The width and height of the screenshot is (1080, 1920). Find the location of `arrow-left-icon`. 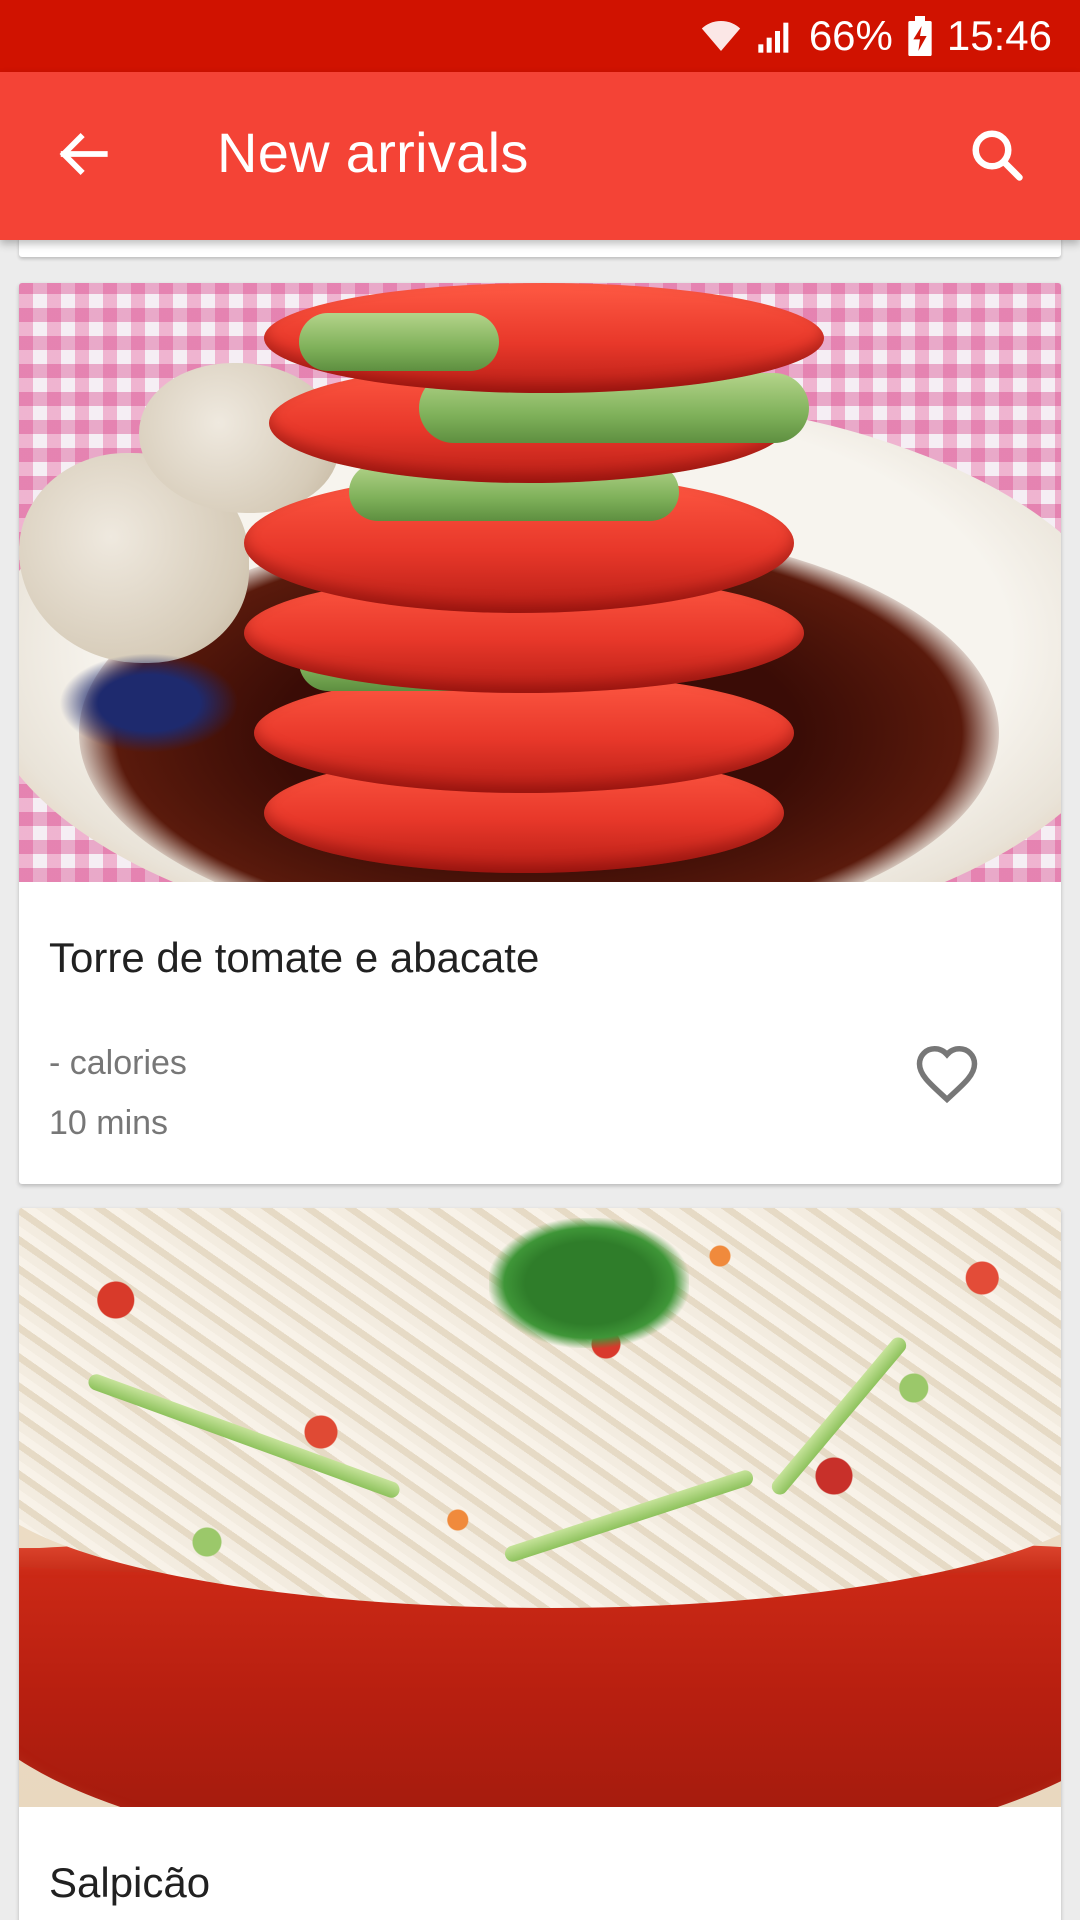

arrow-left-icon is located at coordinates (83, 156).